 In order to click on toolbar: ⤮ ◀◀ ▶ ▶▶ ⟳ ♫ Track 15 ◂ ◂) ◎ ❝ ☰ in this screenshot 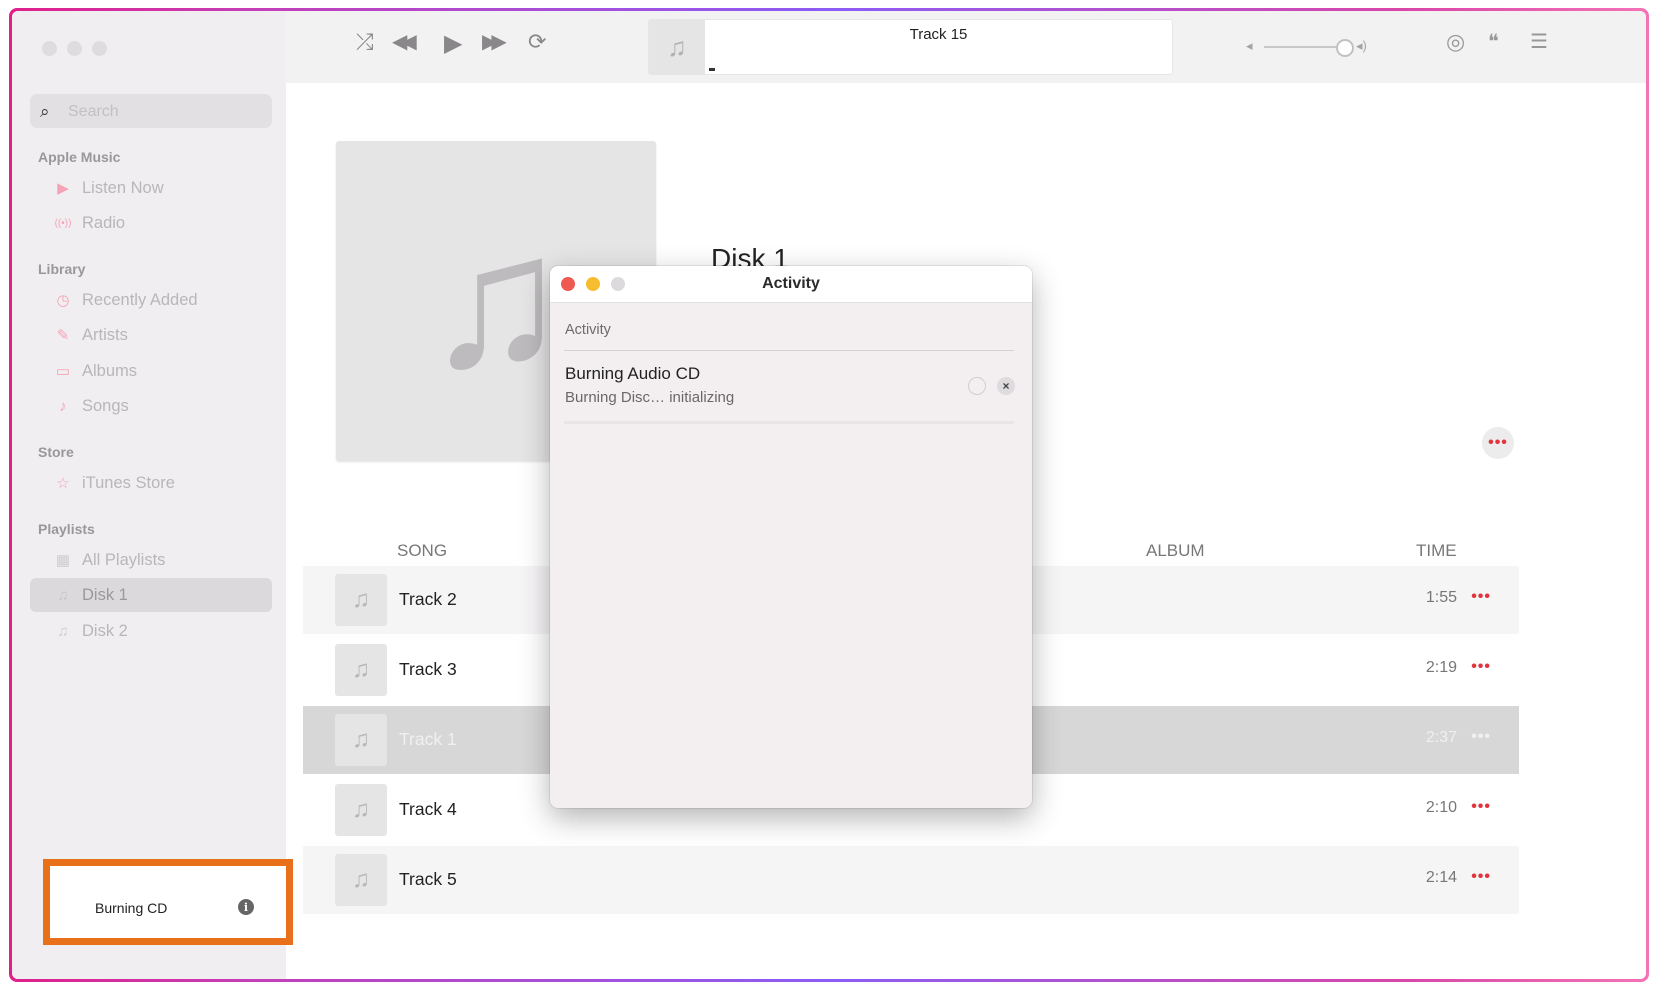, I will do `click(966, 47)`.